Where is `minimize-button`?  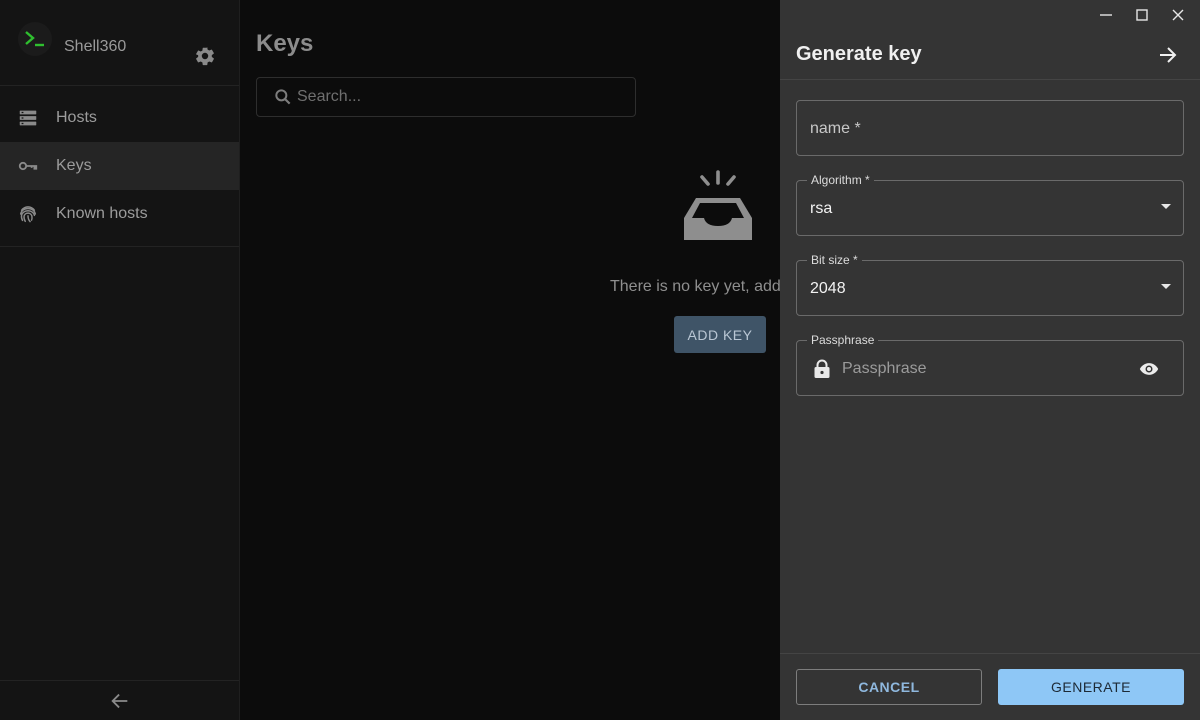 minimize-button is located at coordinates (1106, 15).